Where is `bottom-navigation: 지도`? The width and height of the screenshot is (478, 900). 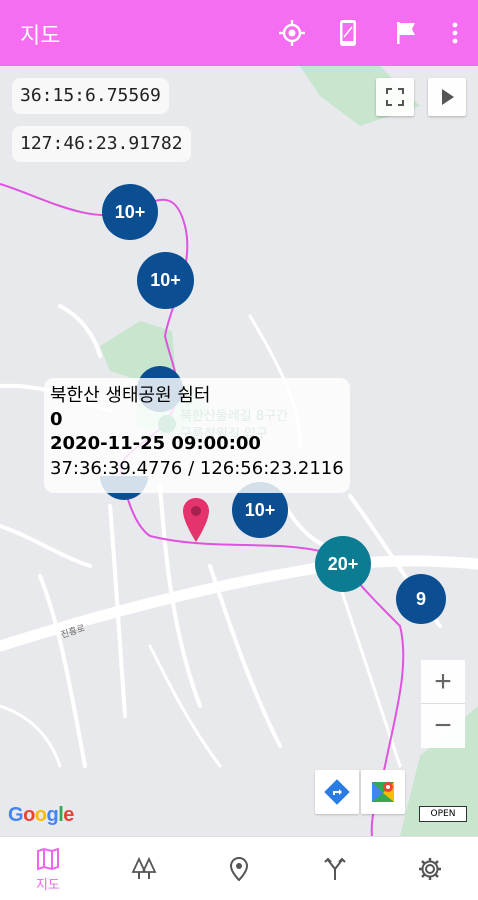 bottom-navigation: 지도 is located at coordinates (239, 868).